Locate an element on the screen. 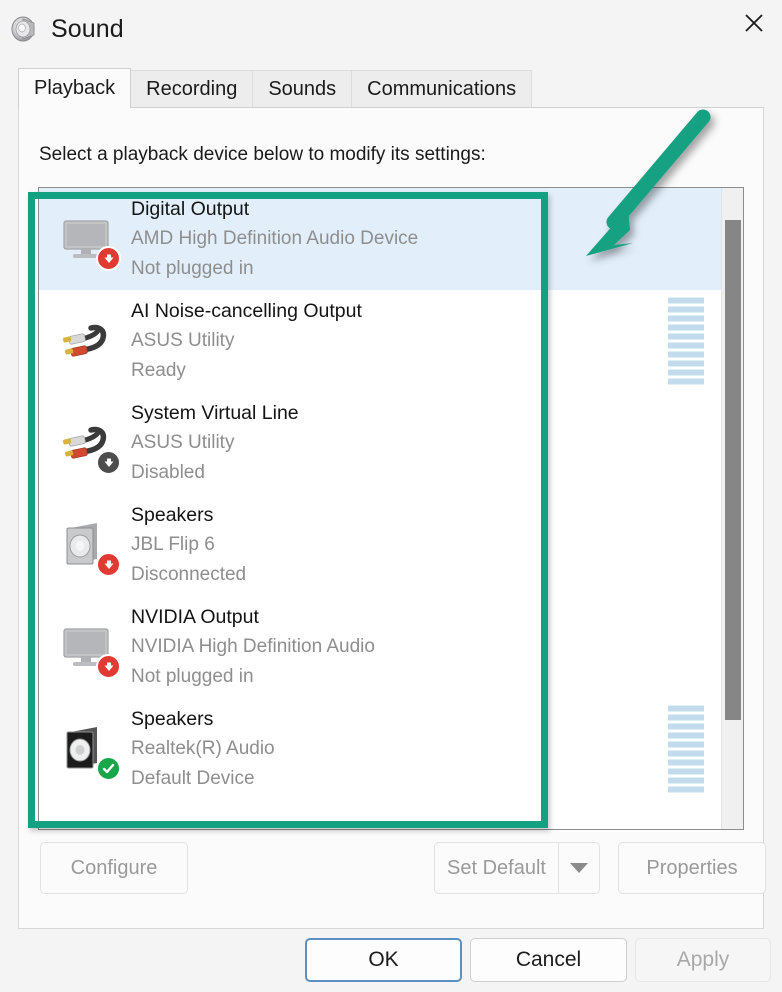  set-default-label: Set Default is located at coordinates (496, 867).